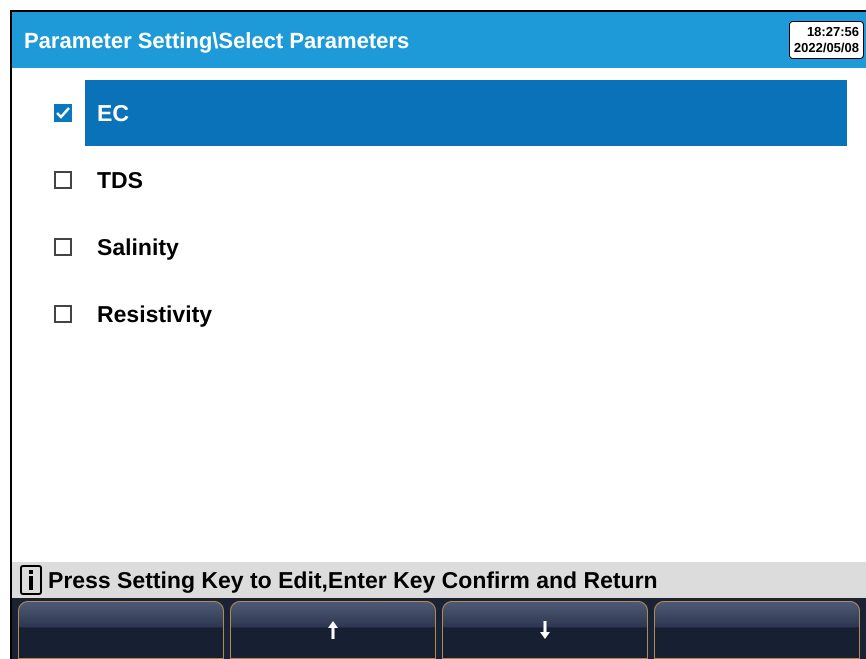 The image size is (866, 659). I want to click on window-title: Parameter Setting\Select Parameters, so click(217, 40).